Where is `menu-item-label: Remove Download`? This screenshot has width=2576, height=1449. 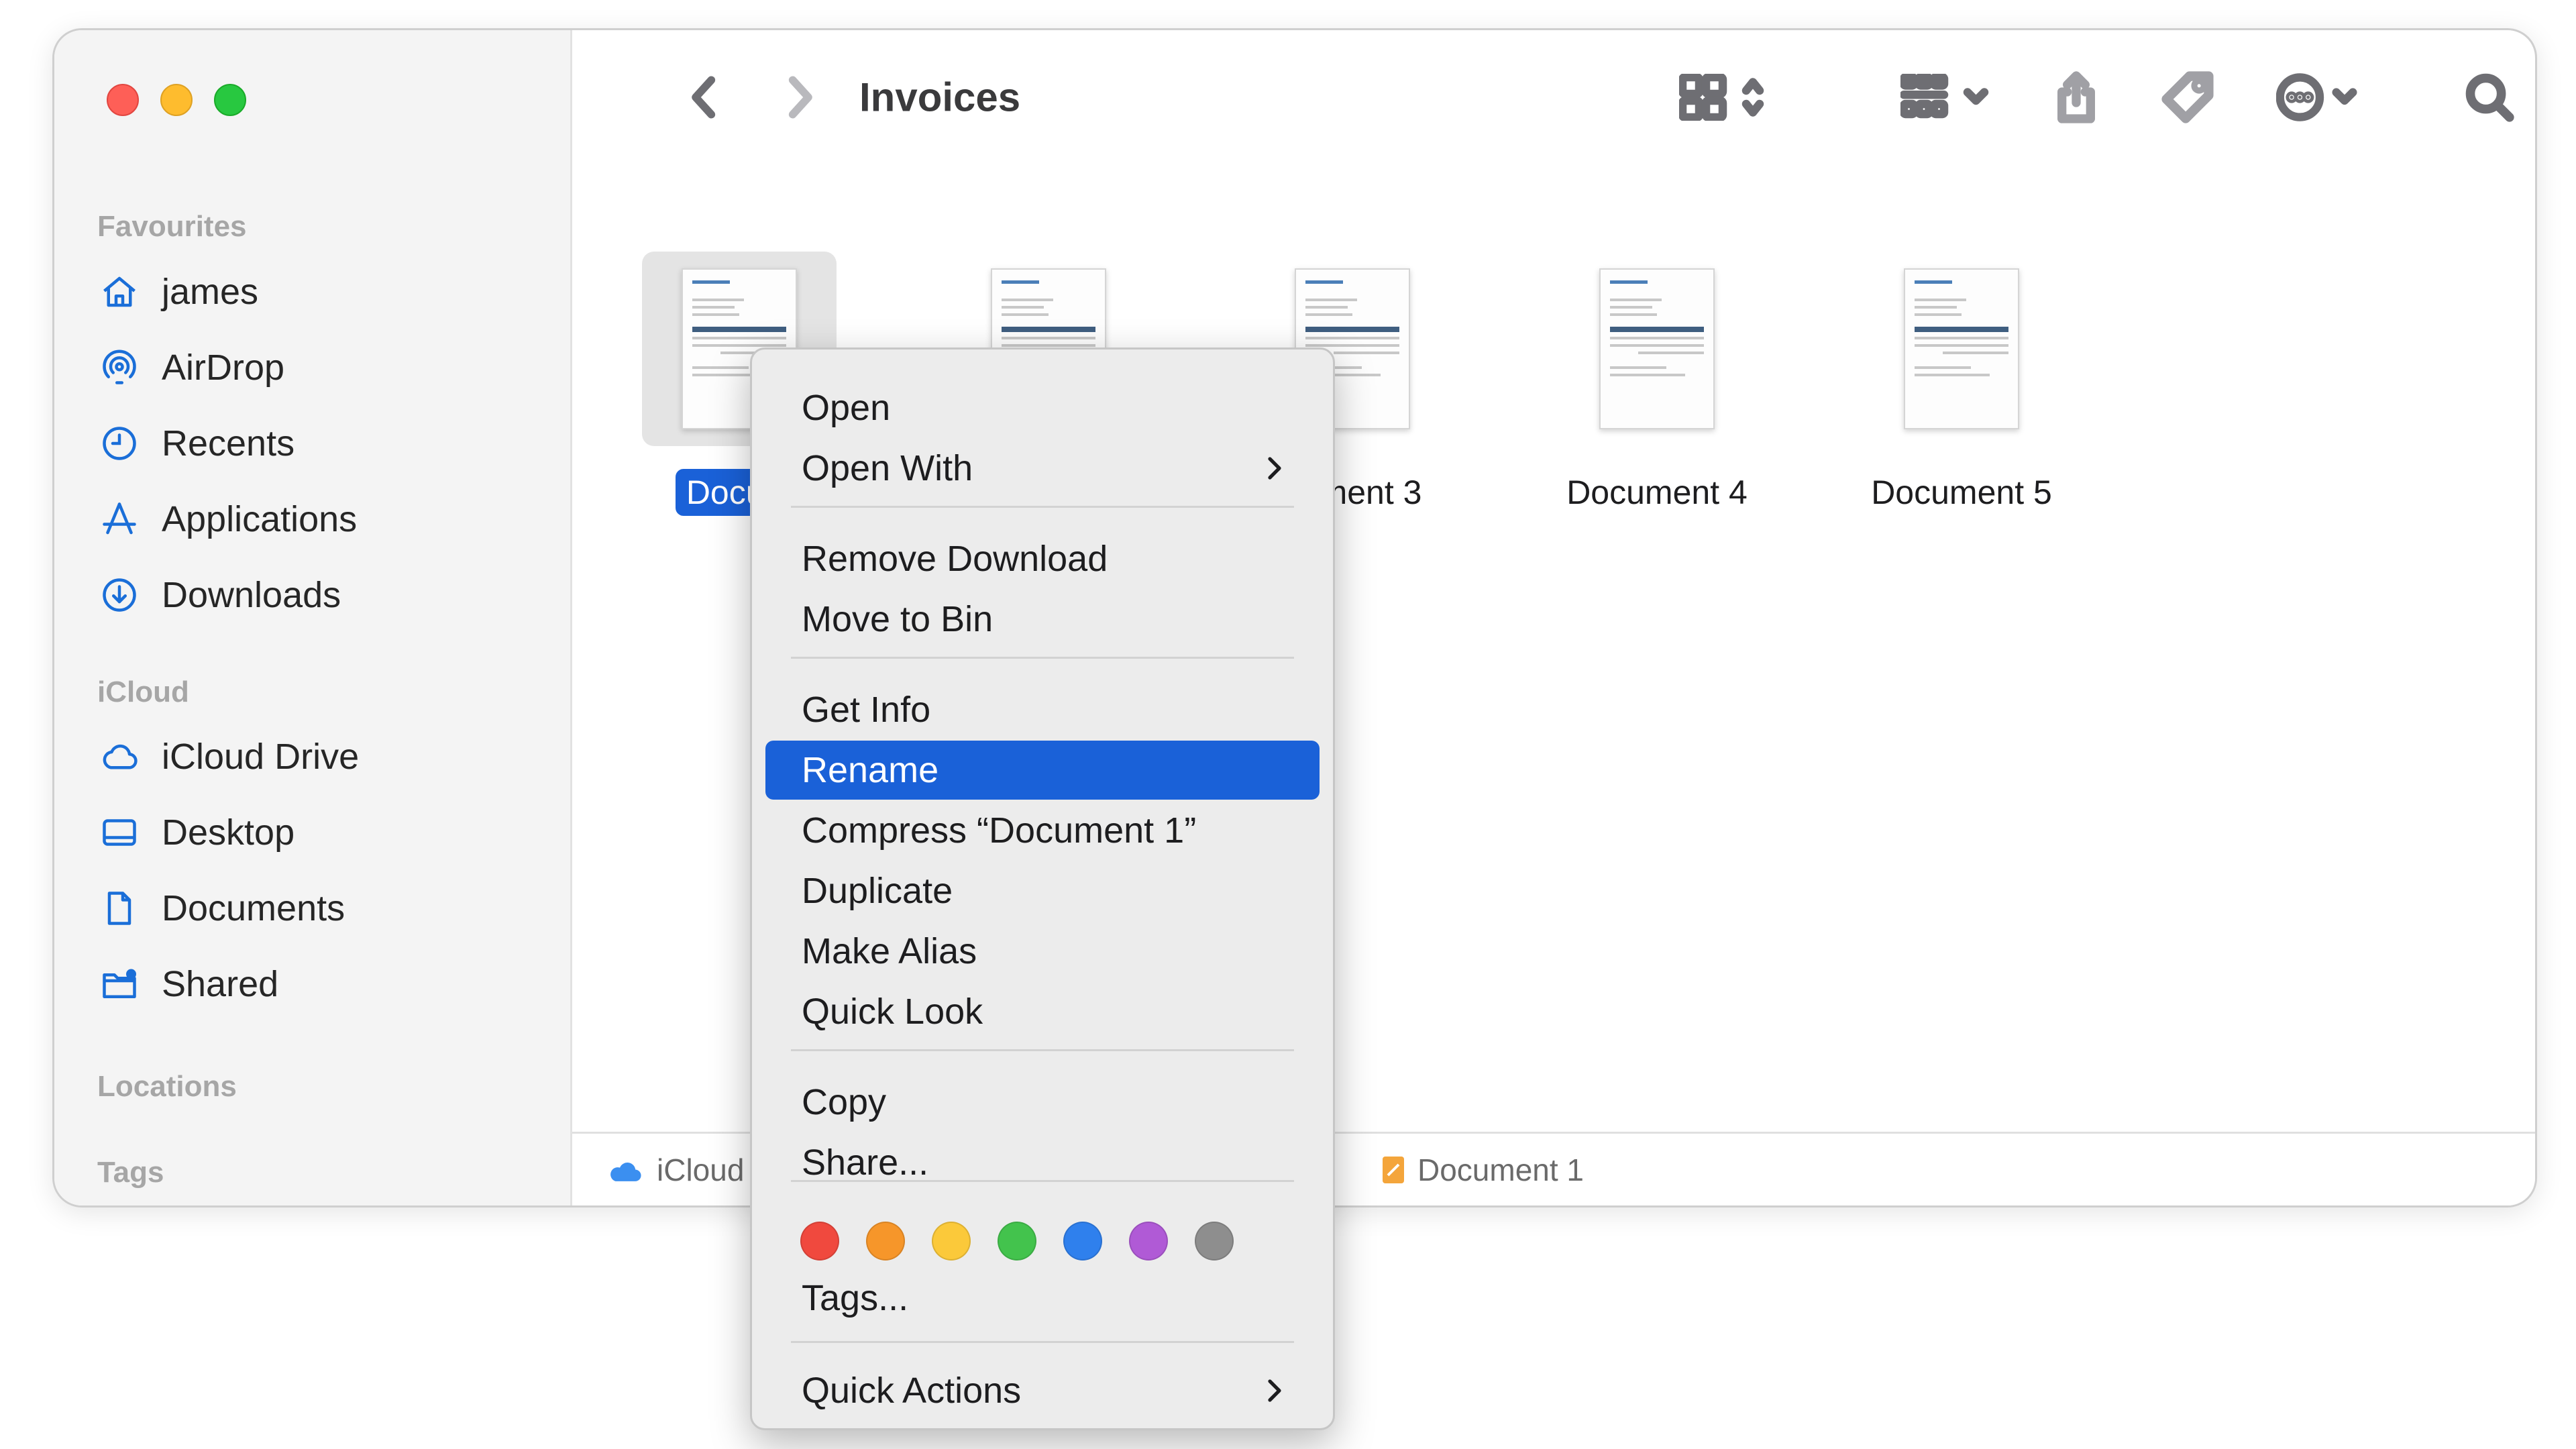
menu-item-label: Remove Download is located at coordinates (955, 559).